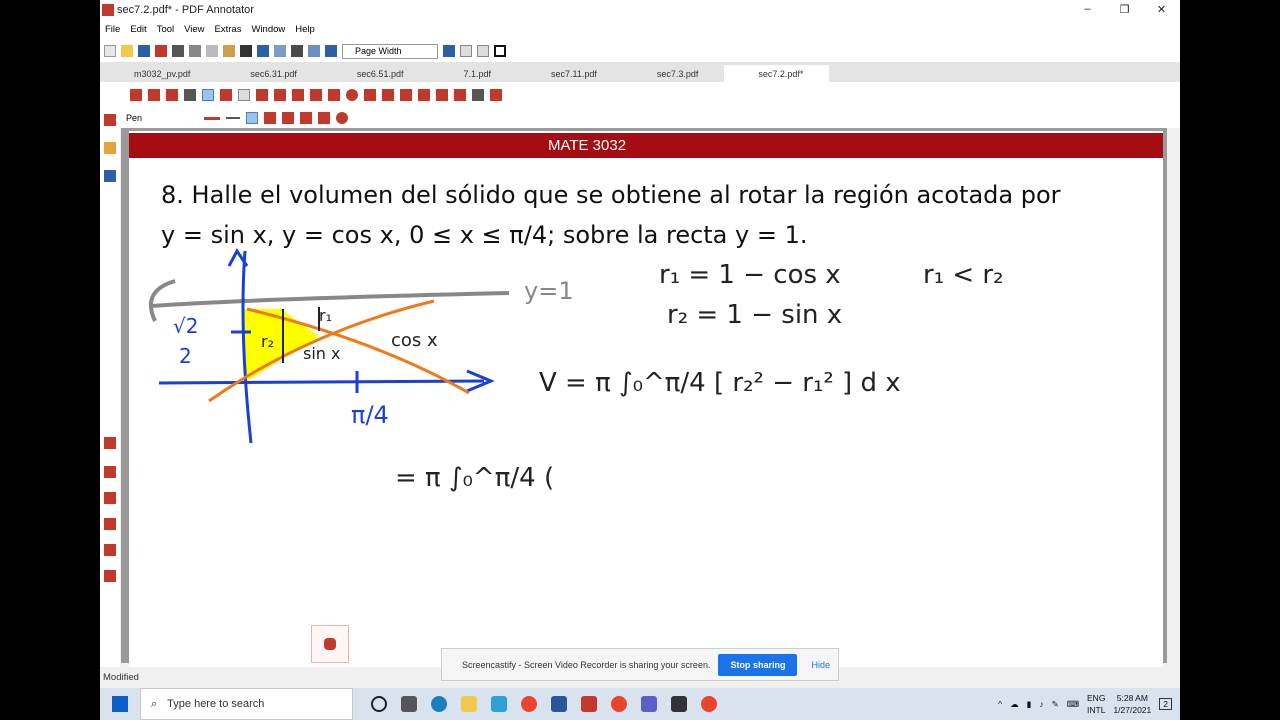  What do you see at coordinates (127, 51) in the screenshot?
I see `open-icon` at bounding box center [127, 51].